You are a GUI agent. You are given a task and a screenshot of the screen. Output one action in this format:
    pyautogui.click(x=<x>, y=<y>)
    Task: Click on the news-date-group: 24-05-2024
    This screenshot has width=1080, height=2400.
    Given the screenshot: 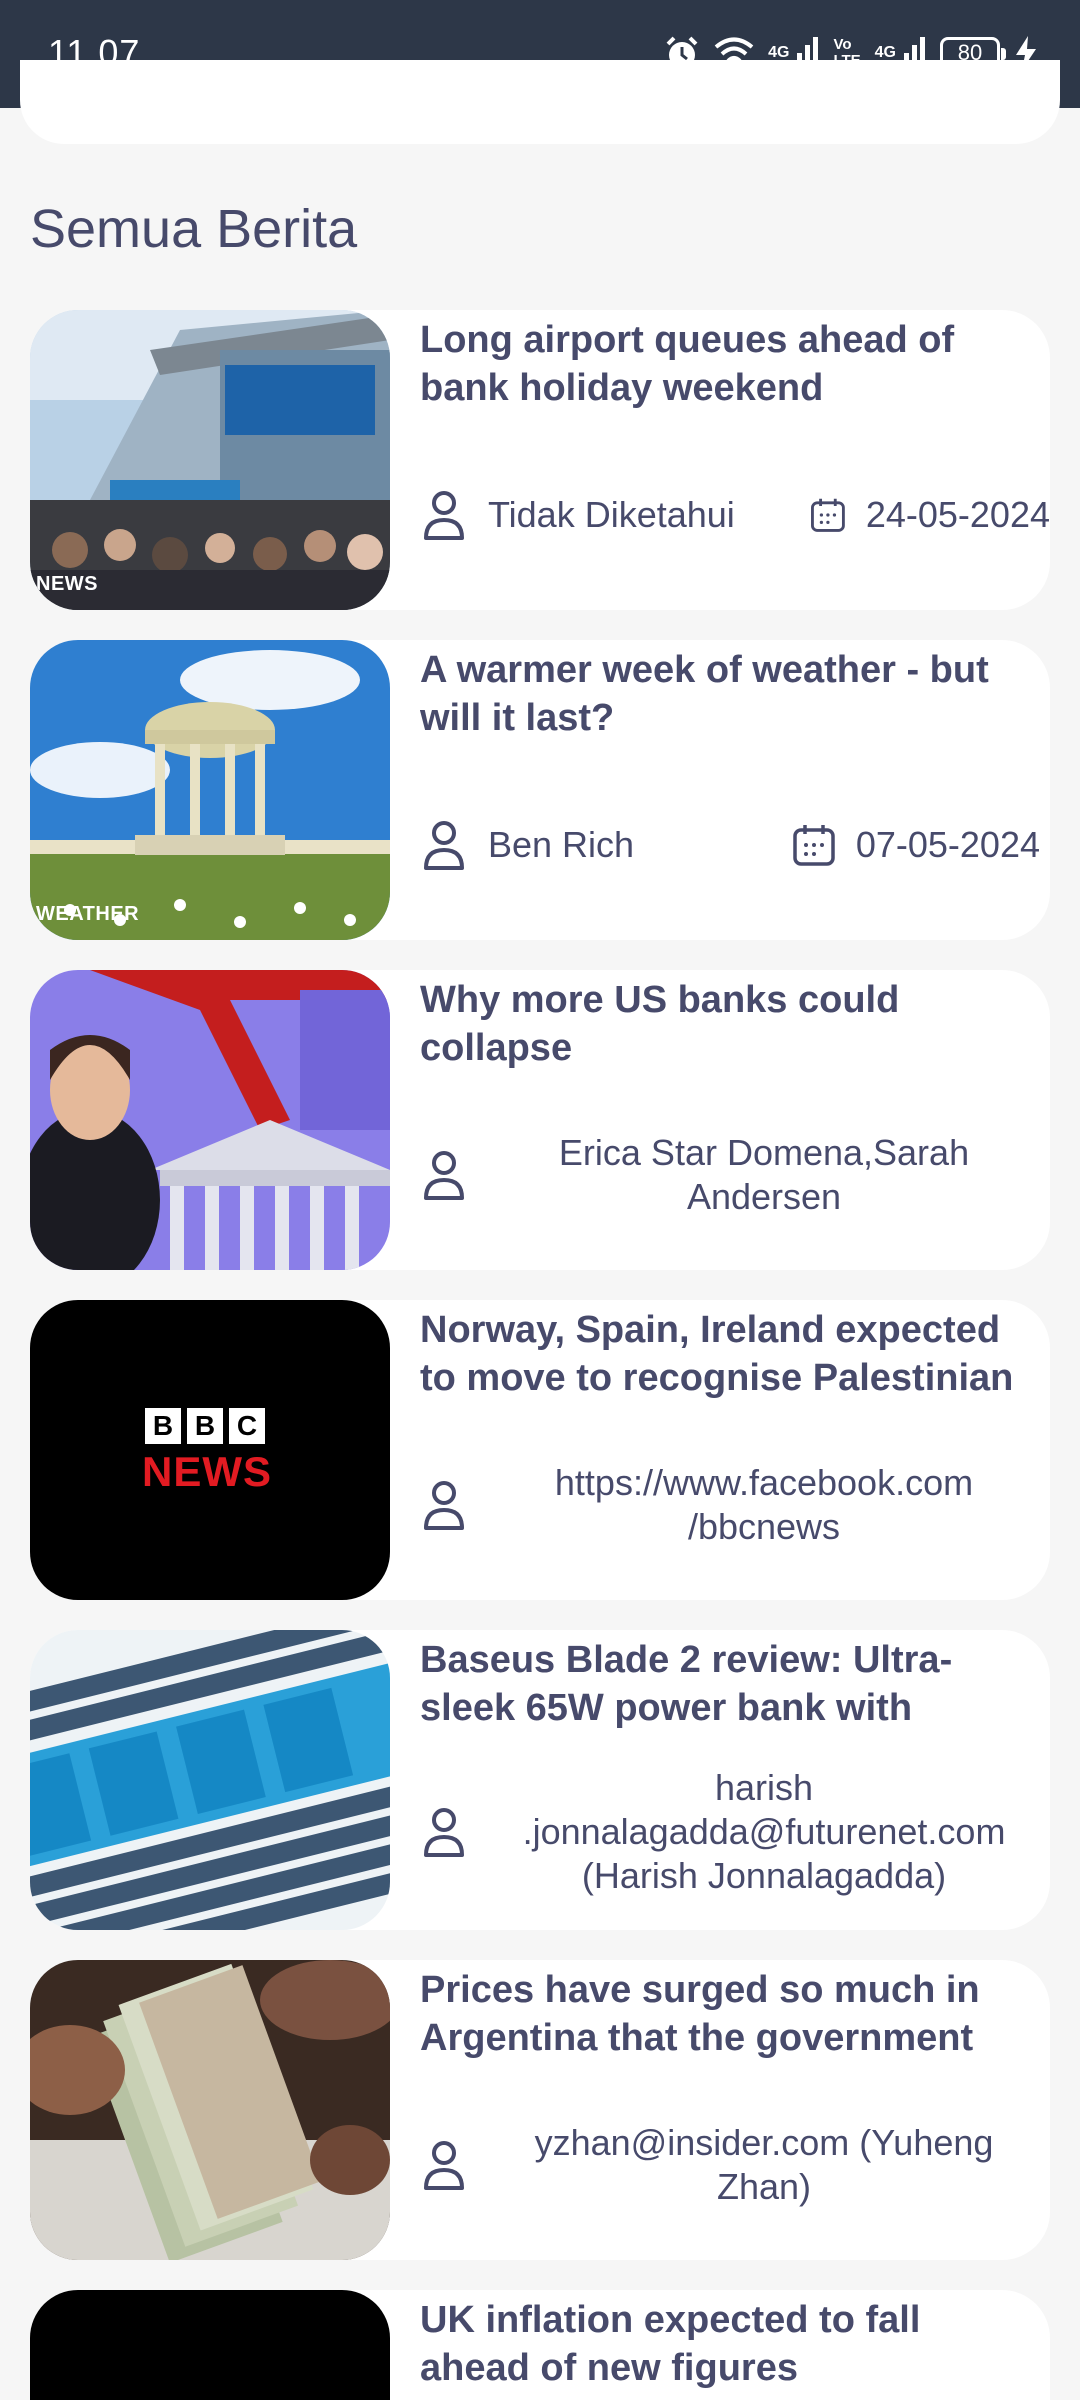 What is the action you would take?
    pyautogui.click(x=930, y=515)
    